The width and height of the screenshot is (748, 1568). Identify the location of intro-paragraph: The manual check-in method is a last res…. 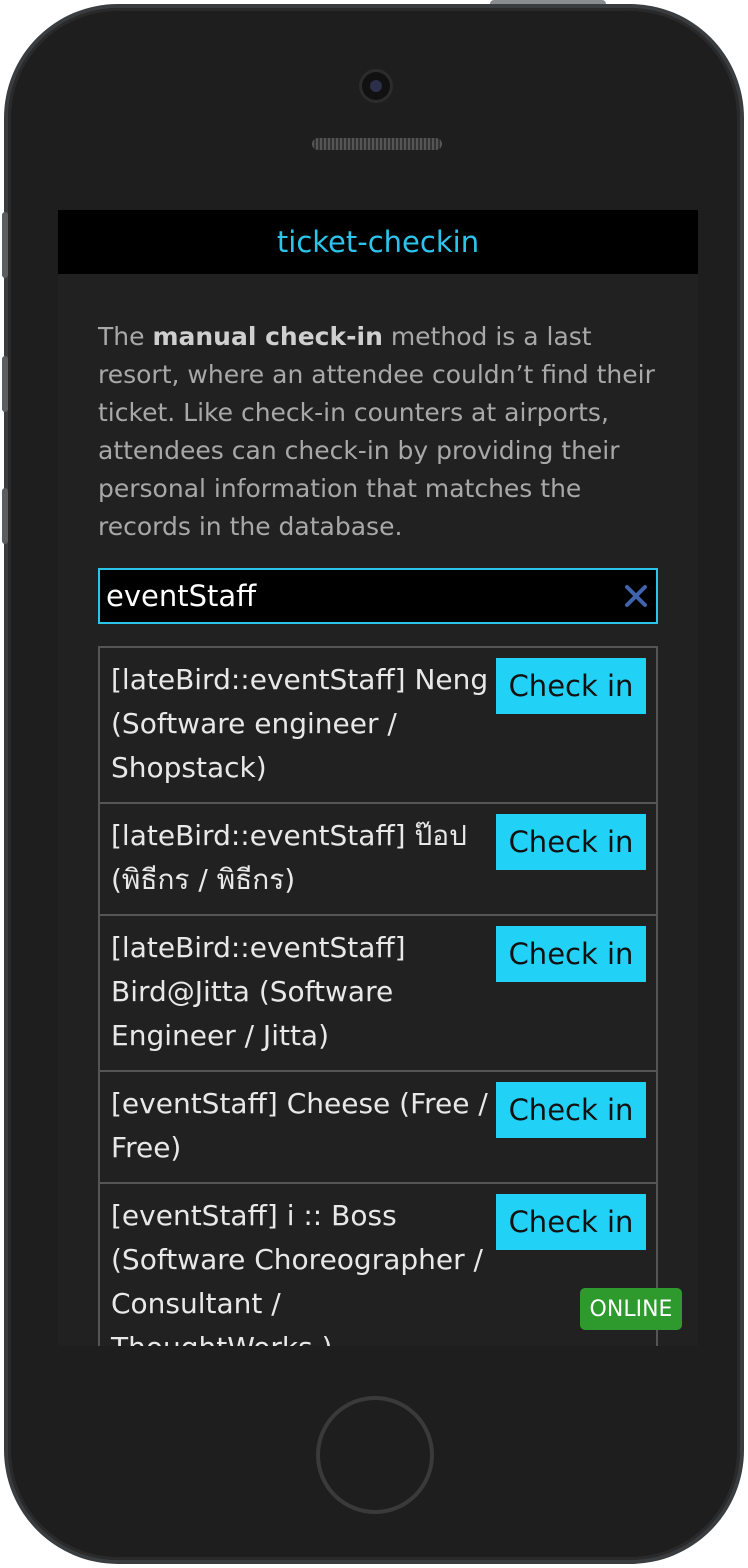
(378, 432).